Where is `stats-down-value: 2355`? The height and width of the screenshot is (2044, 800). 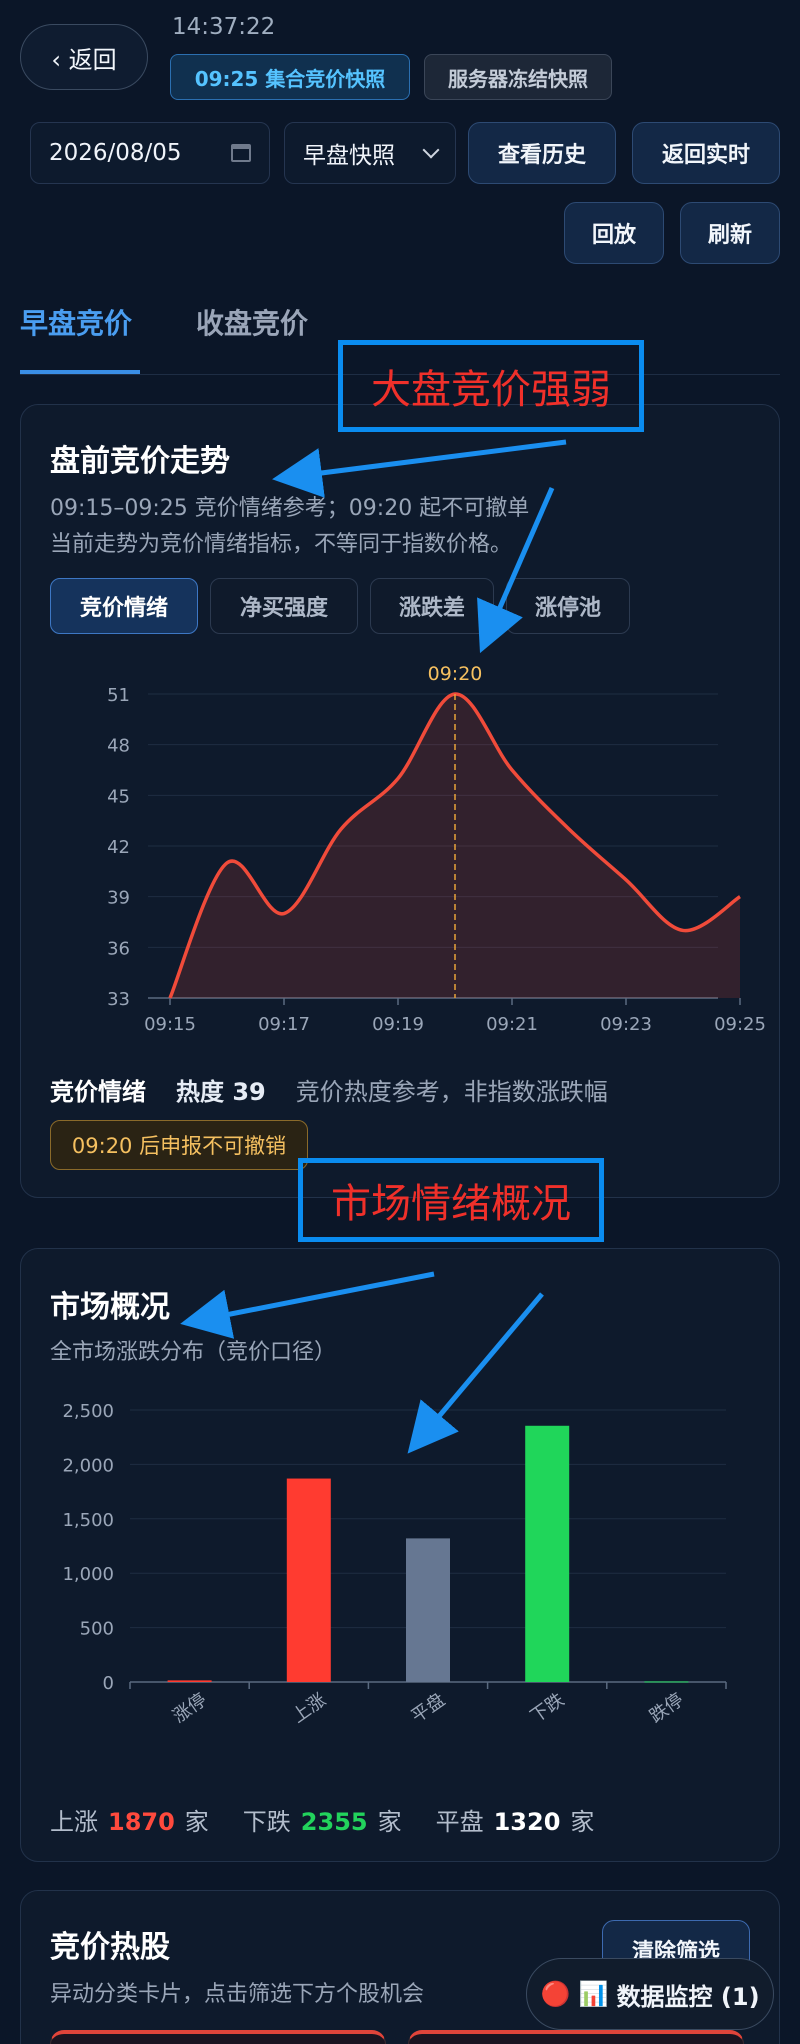 stats-down-value: 2355 is located at coordinates (334, 1822).